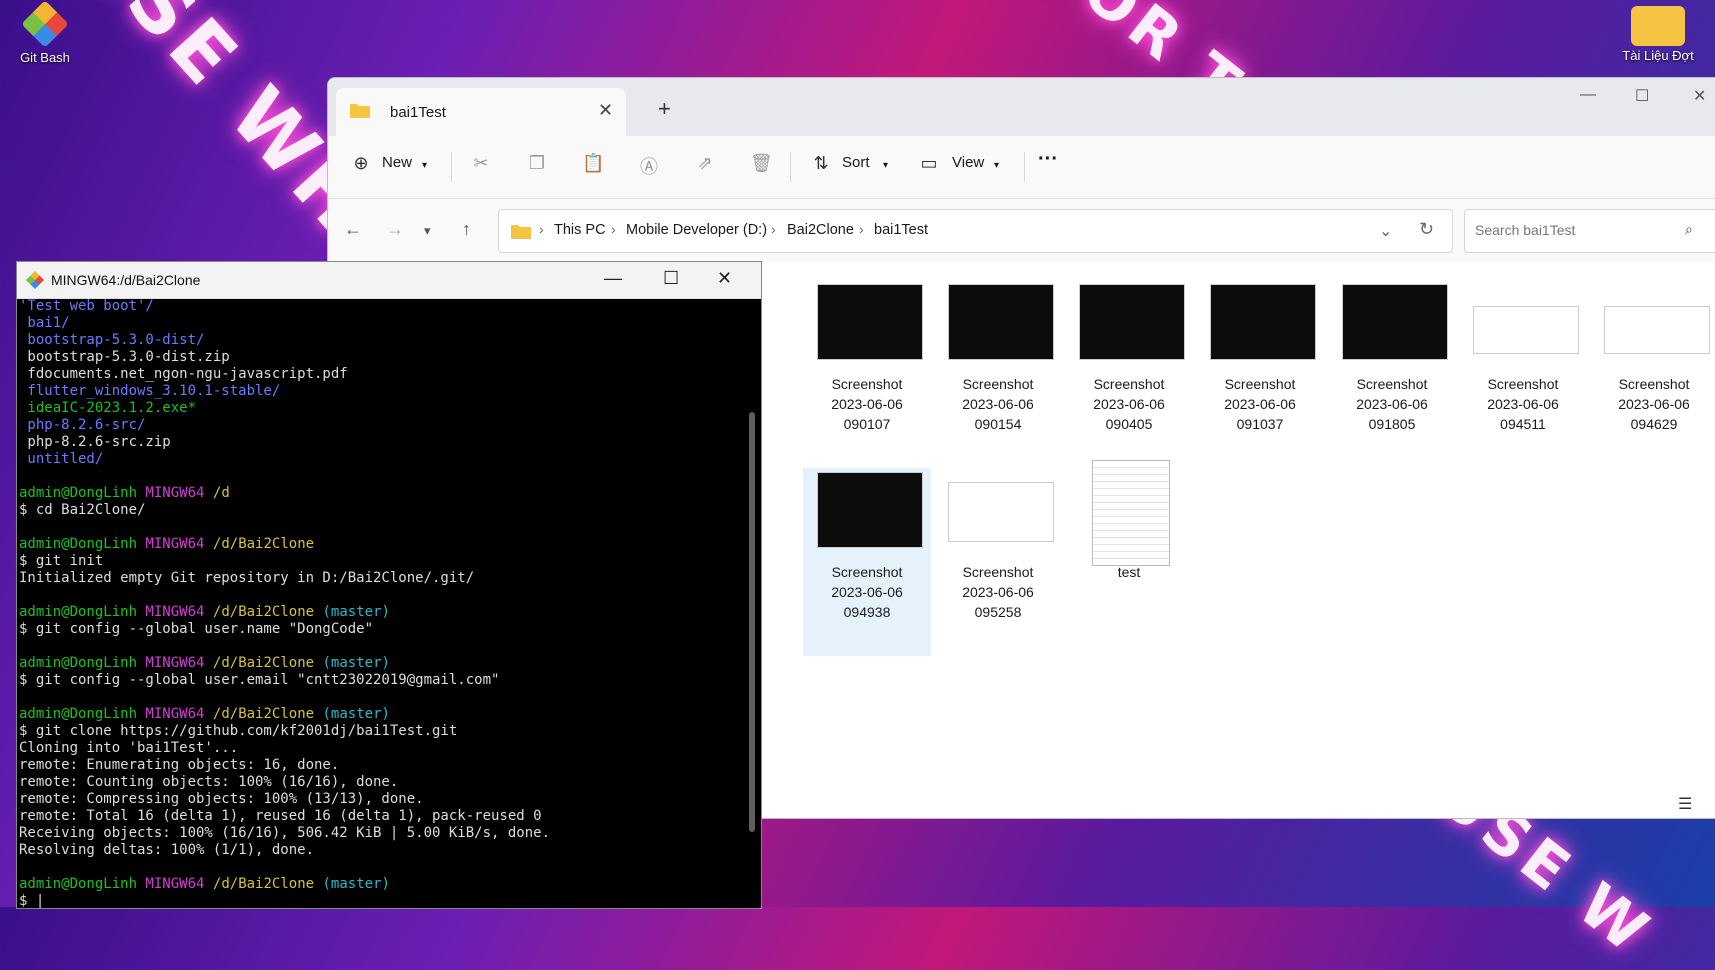 The width and height of the screenshot is (1715, 970). I want to click on sort-button: Sort, so click(856, 162).